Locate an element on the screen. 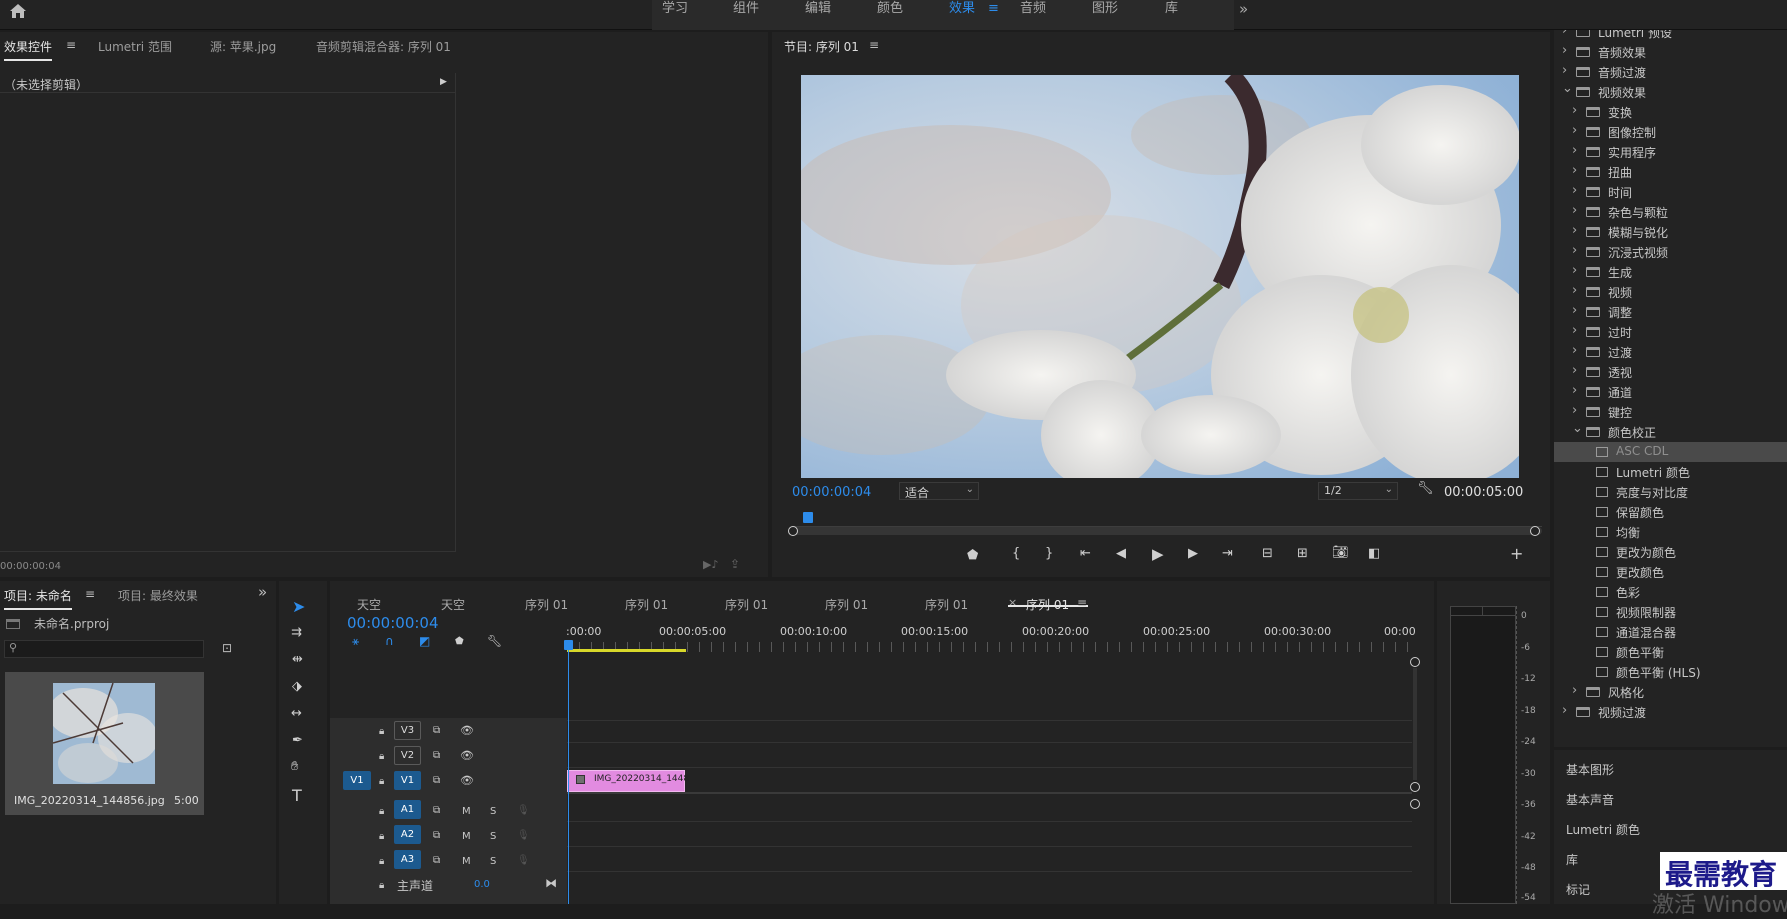 The width and height of the screenshot is (1787, 919). effects-folder: ⌄ 颜色校正 is located at coordinates (1670, 431).